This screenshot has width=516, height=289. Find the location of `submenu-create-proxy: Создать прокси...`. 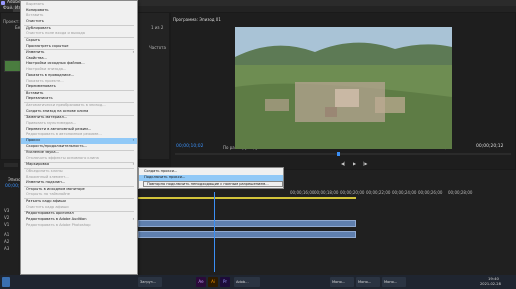

submenu-create-proxy: Создать прокси... is located at coordinates (211, 172).